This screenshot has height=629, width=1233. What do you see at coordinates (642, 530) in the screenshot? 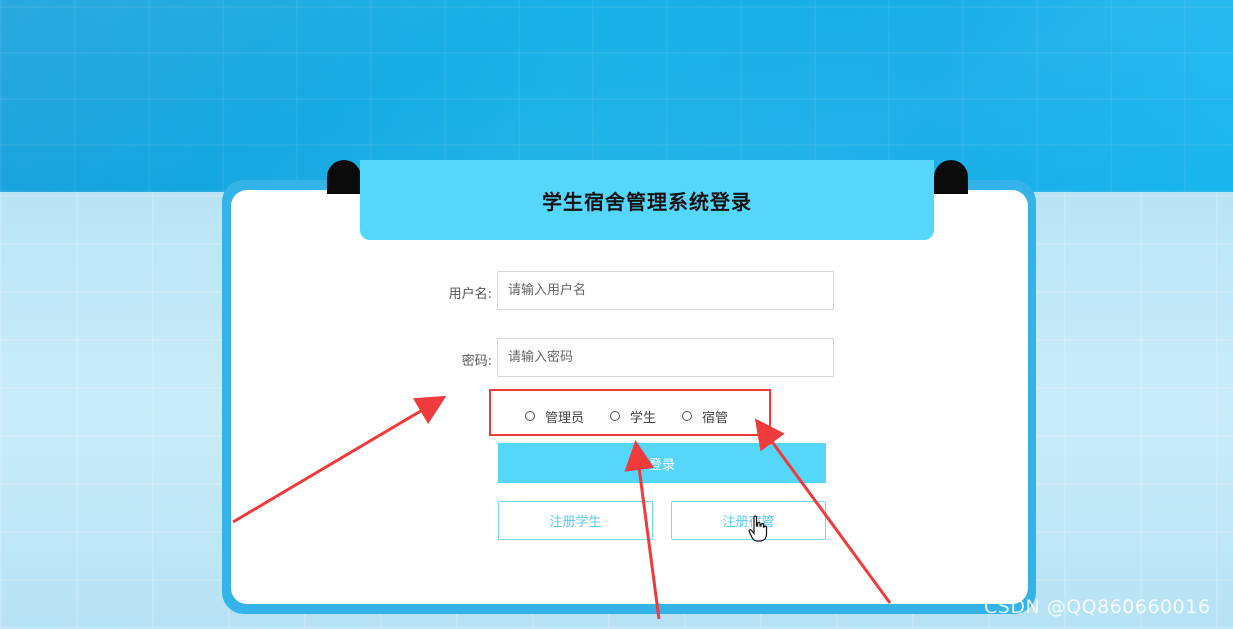
I see `annotation-arrow-middle` at bounding box center [642, 530].